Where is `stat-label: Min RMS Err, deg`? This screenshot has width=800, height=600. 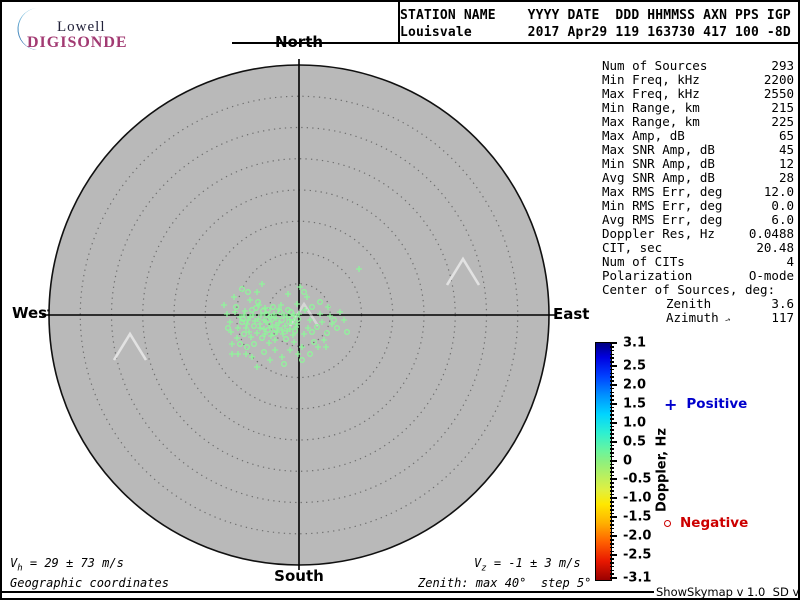
stat-label: Min RMS Err, deg is located at coordinates (662, 205).